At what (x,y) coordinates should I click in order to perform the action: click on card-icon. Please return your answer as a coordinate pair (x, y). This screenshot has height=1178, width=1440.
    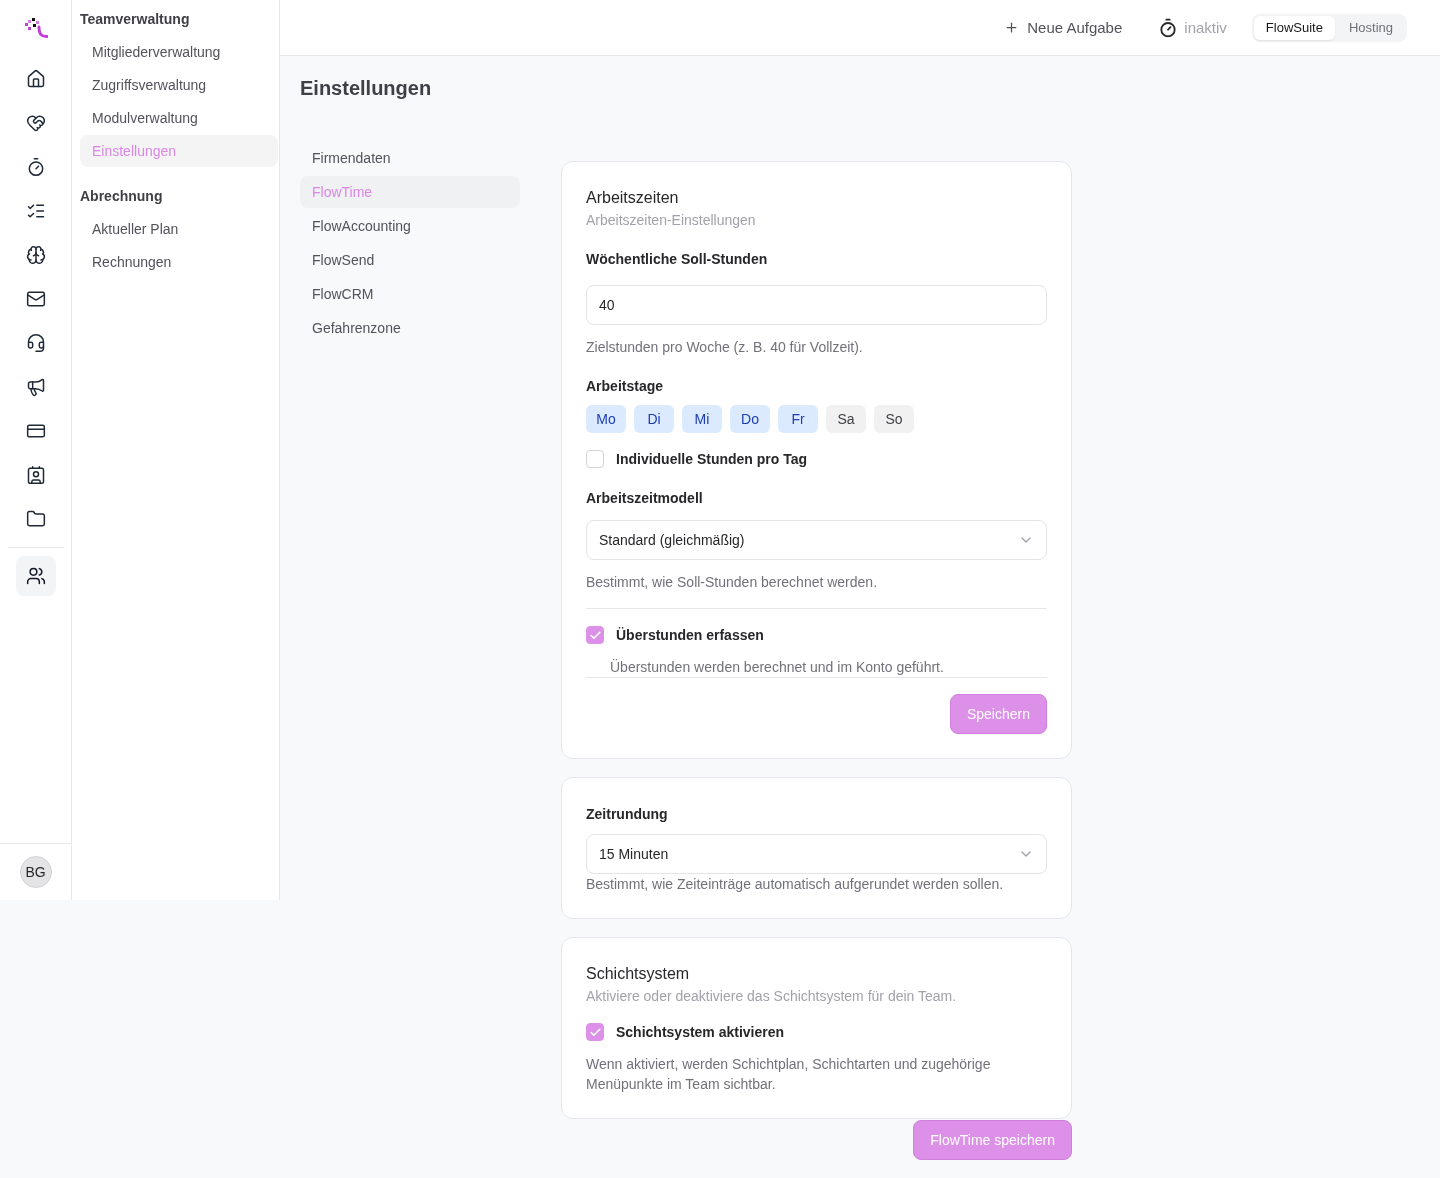
    Looking at the image, I should click on (35, 431).